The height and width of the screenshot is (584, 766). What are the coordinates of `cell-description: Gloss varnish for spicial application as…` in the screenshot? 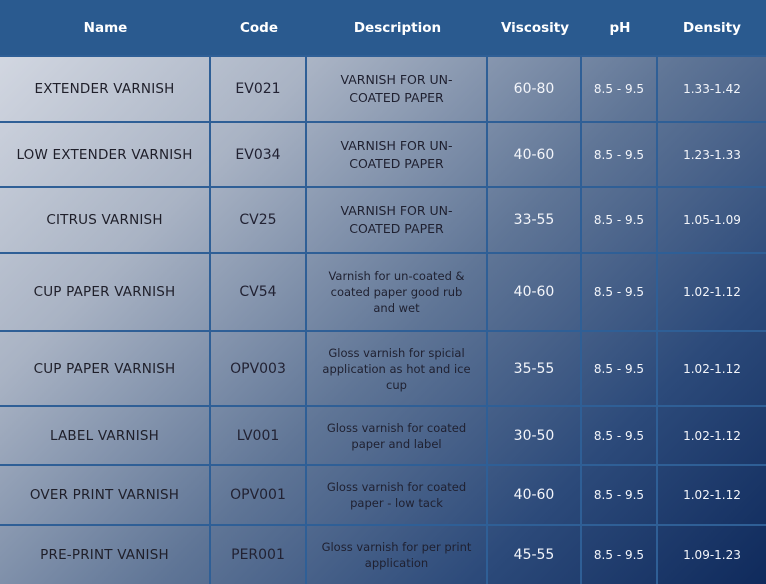 It's located at (397, 368).